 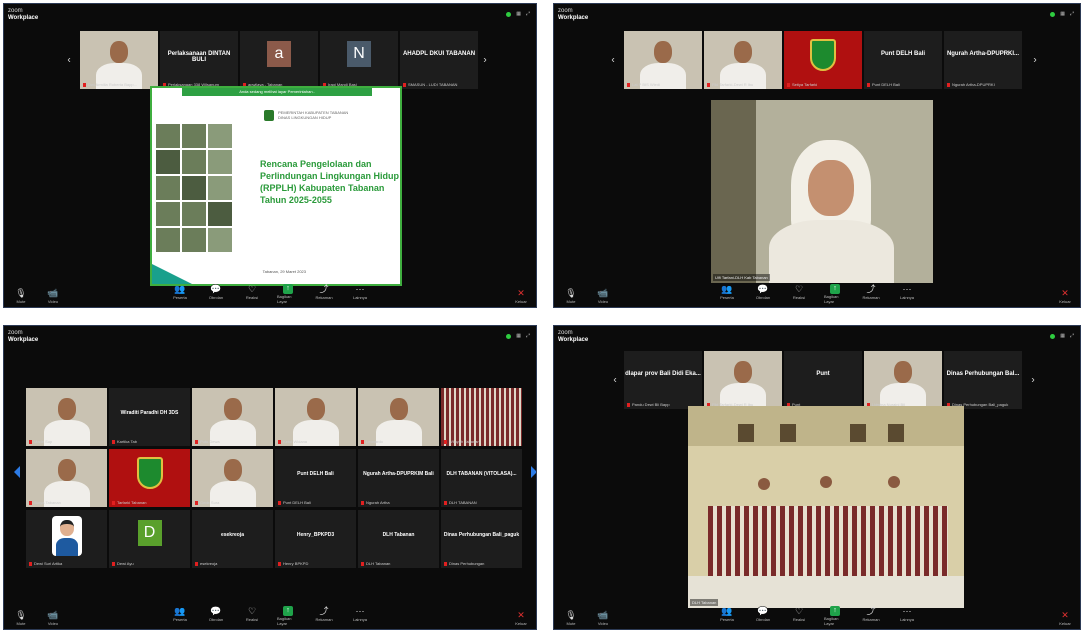 What do you see at coordinates (823, 60) in the screenshot?
I see `participant-tile: Setiya Tarfarki` at bounding box center [823, 60].